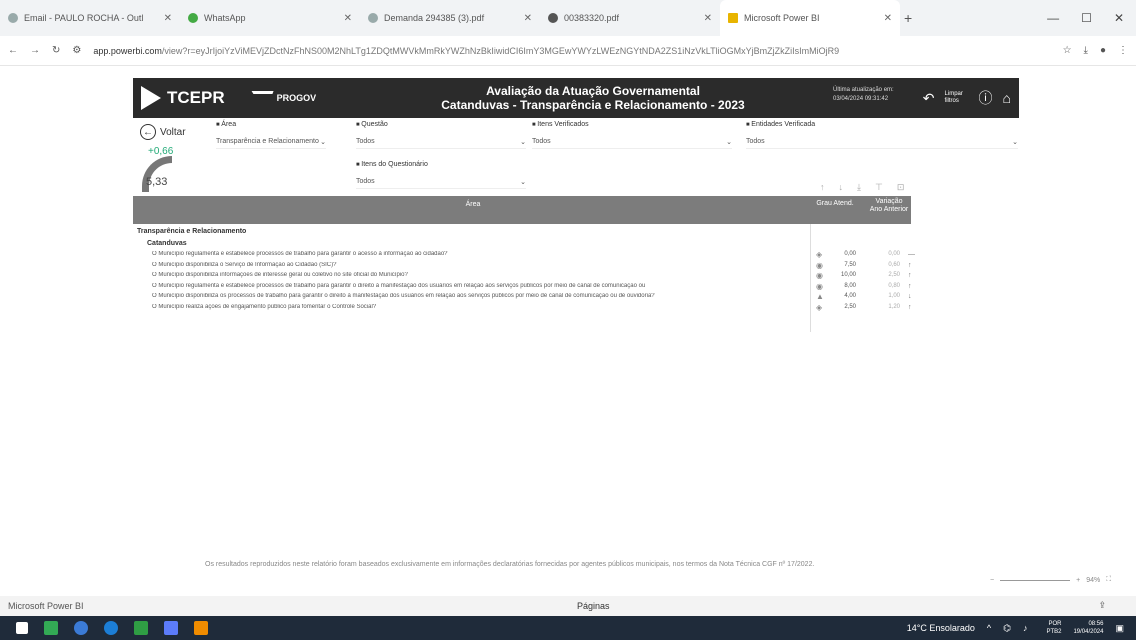  Describe the element at coordinates (441, 183) in the screenshot. I see `filter-itens-questionario-value: Todos ⌄` at that location.